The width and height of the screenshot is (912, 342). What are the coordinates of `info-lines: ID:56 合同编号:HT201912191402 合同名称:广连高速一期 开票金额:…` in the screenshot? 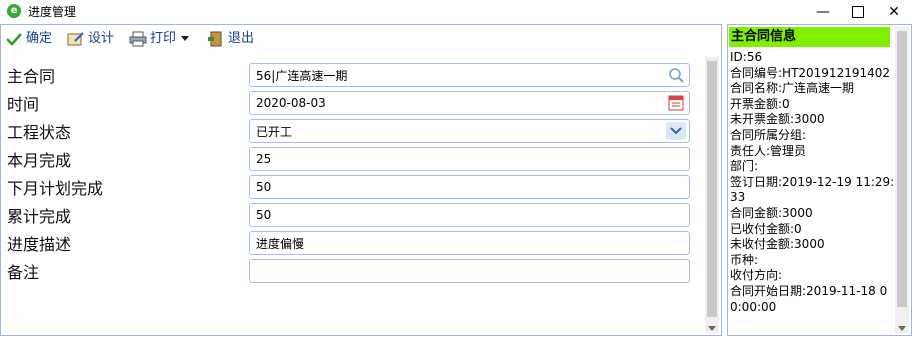 It's located at (813, 182).